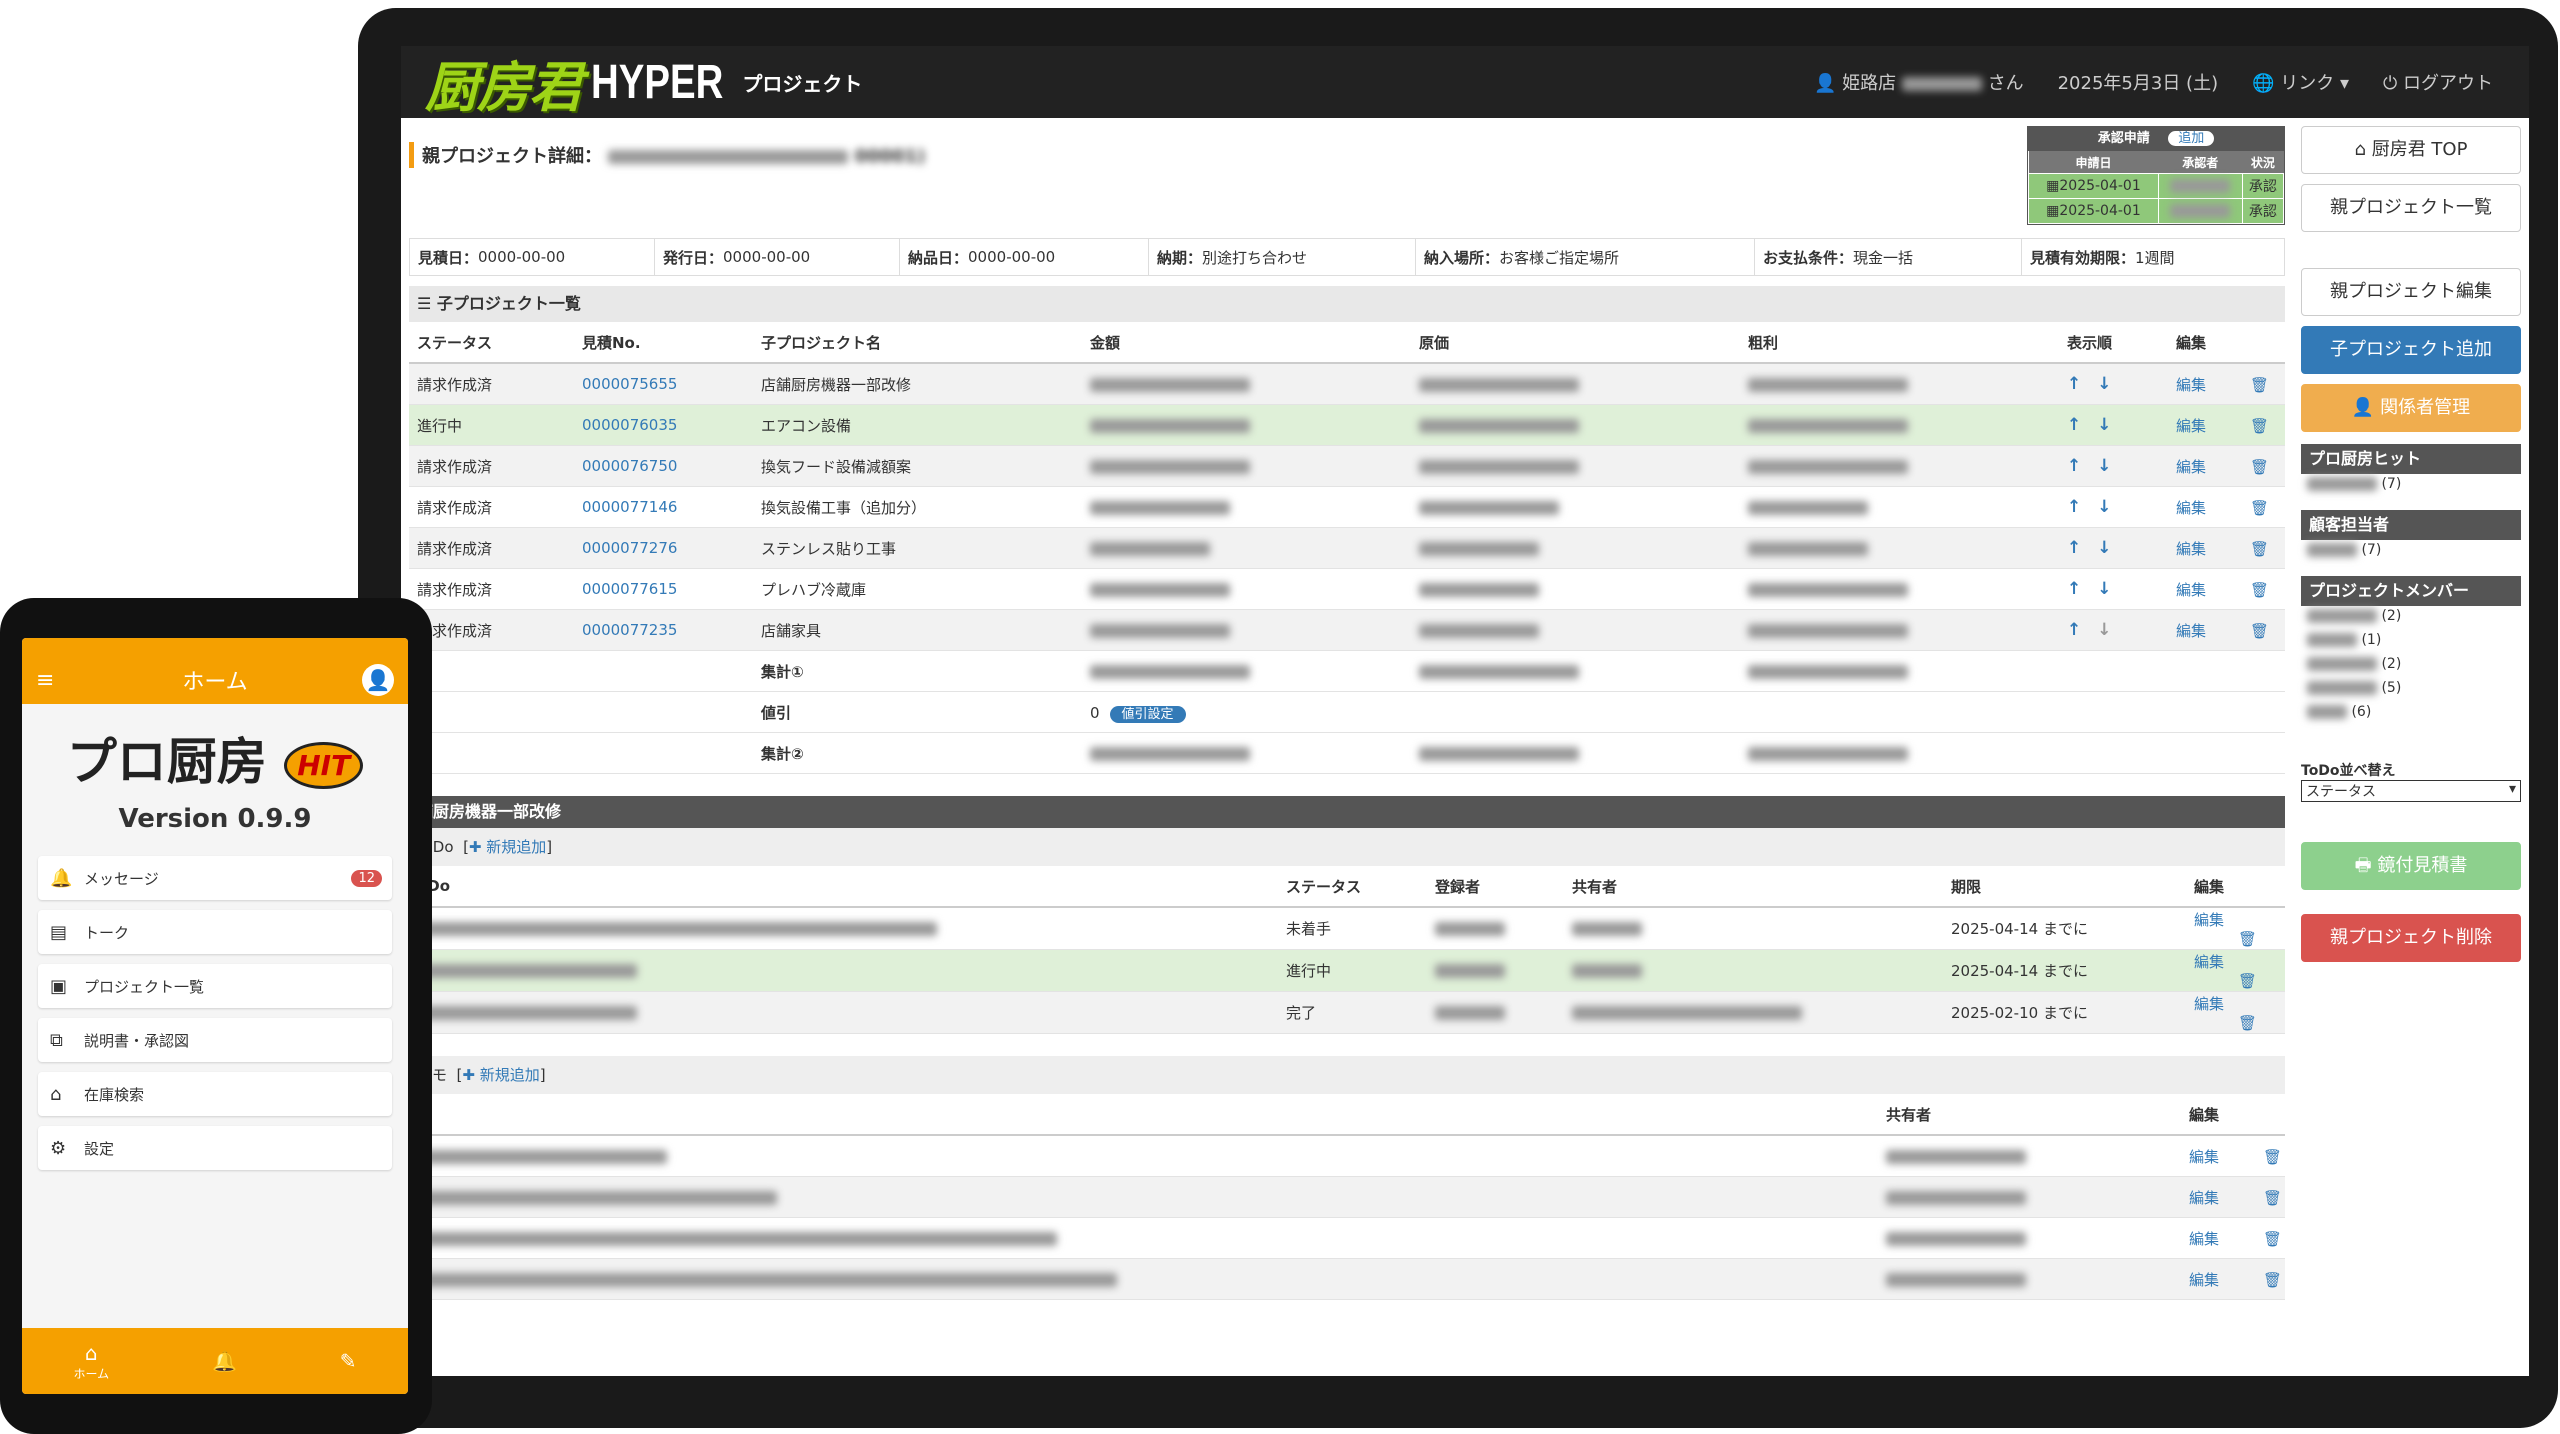  I want to click on col-todo: oDo, so click(843, 887).